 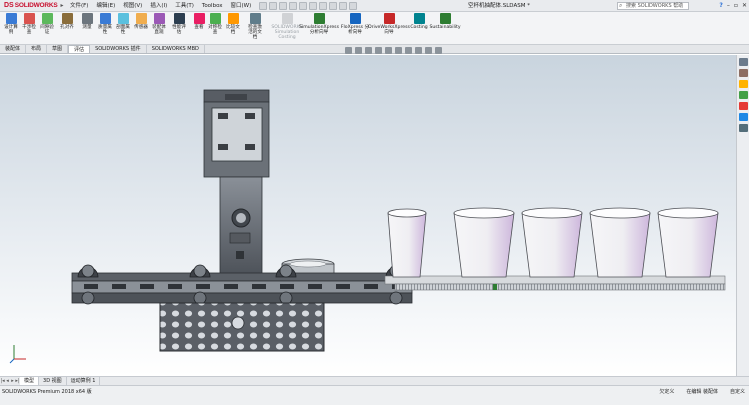 I want to click on vertical-column, so click(x=241, y=227).